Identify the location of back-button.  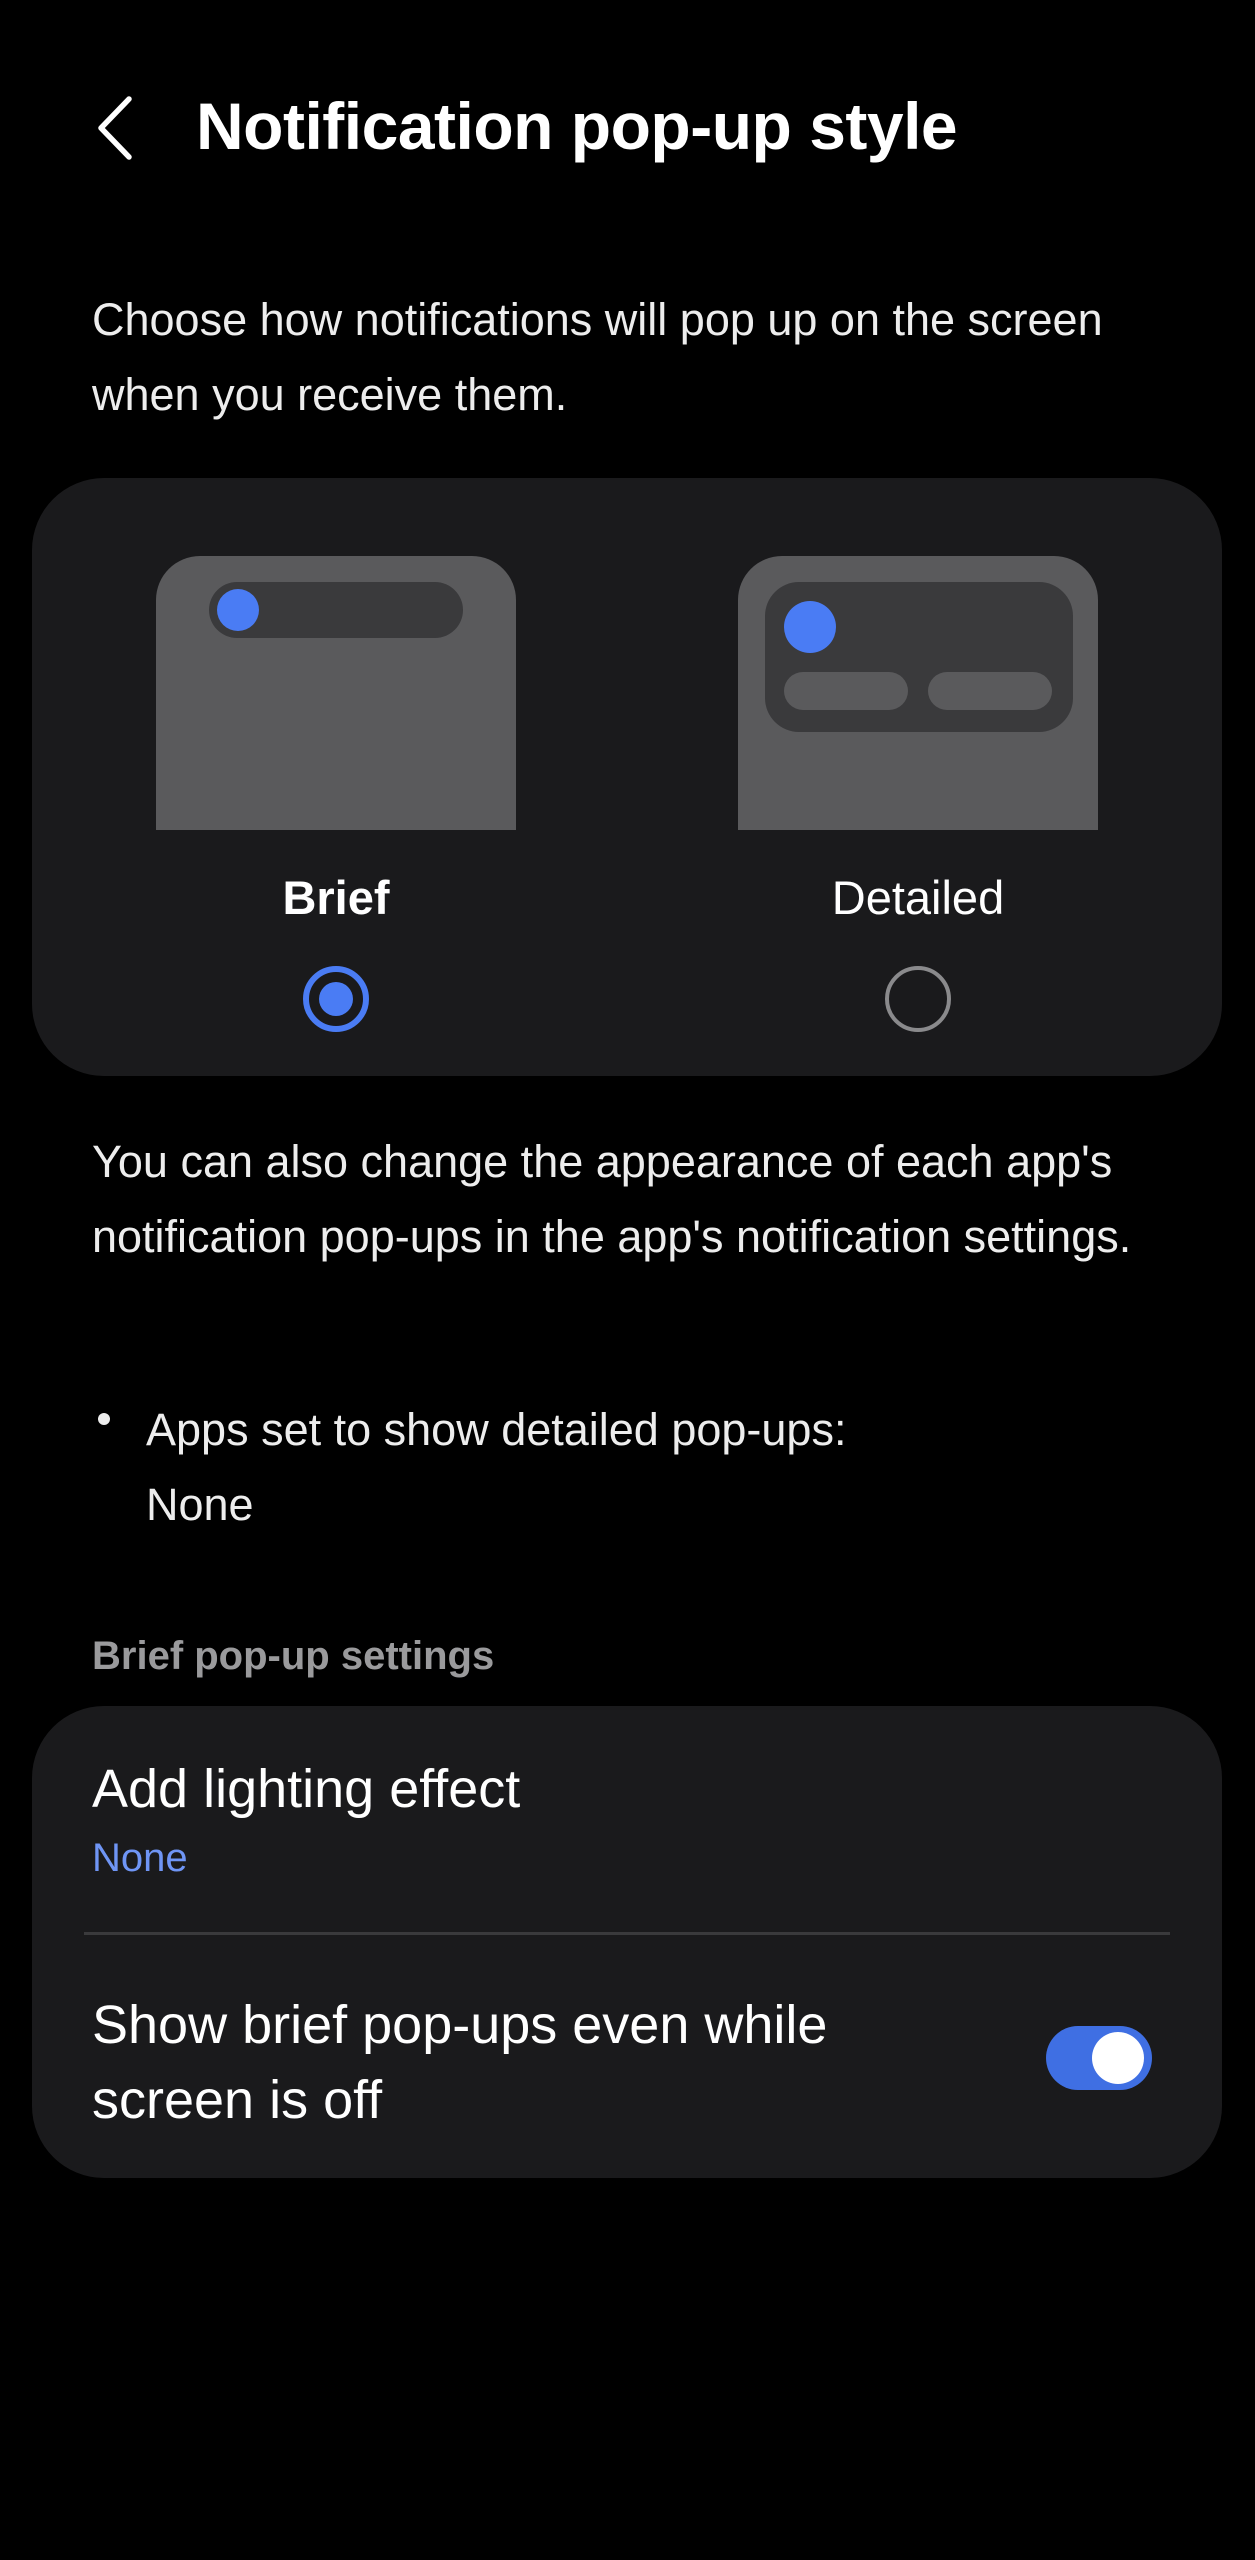
(115, 130).